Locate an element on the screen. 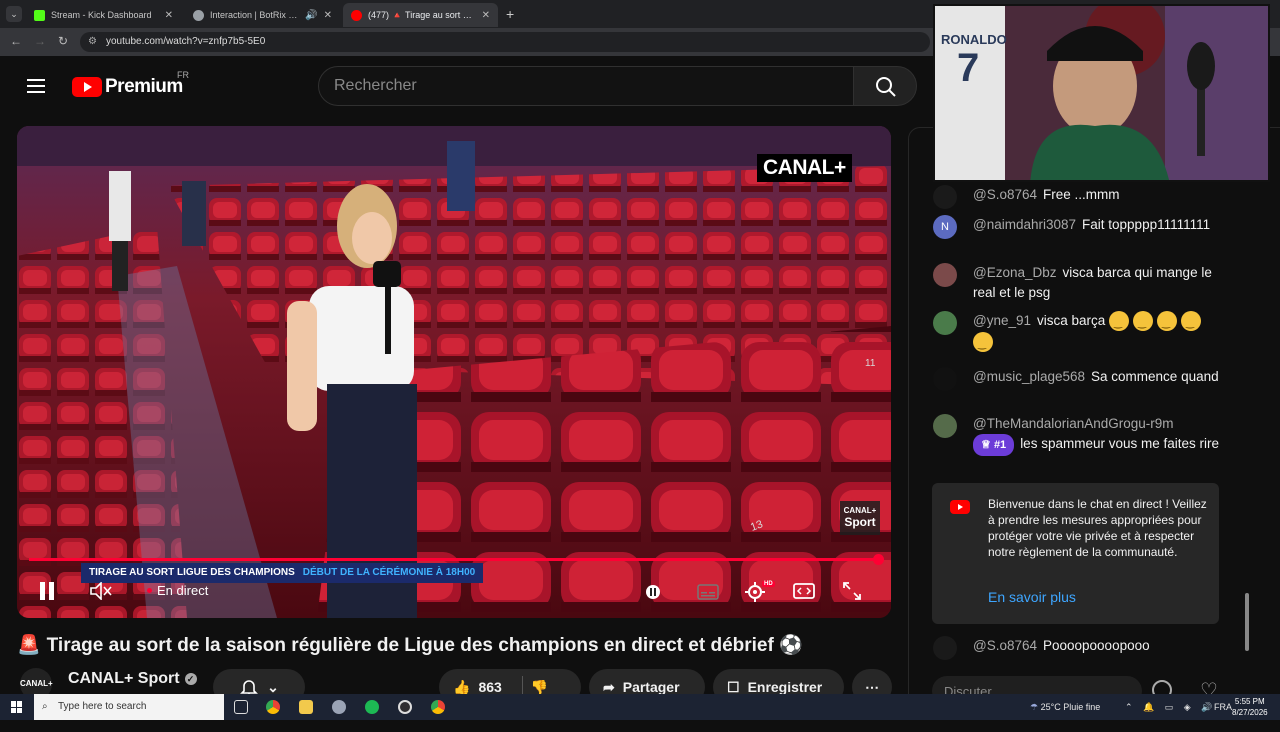 This screenshot has width=1280, height=732. jersey-name: RONALDO is located at coordinates (974, 39).